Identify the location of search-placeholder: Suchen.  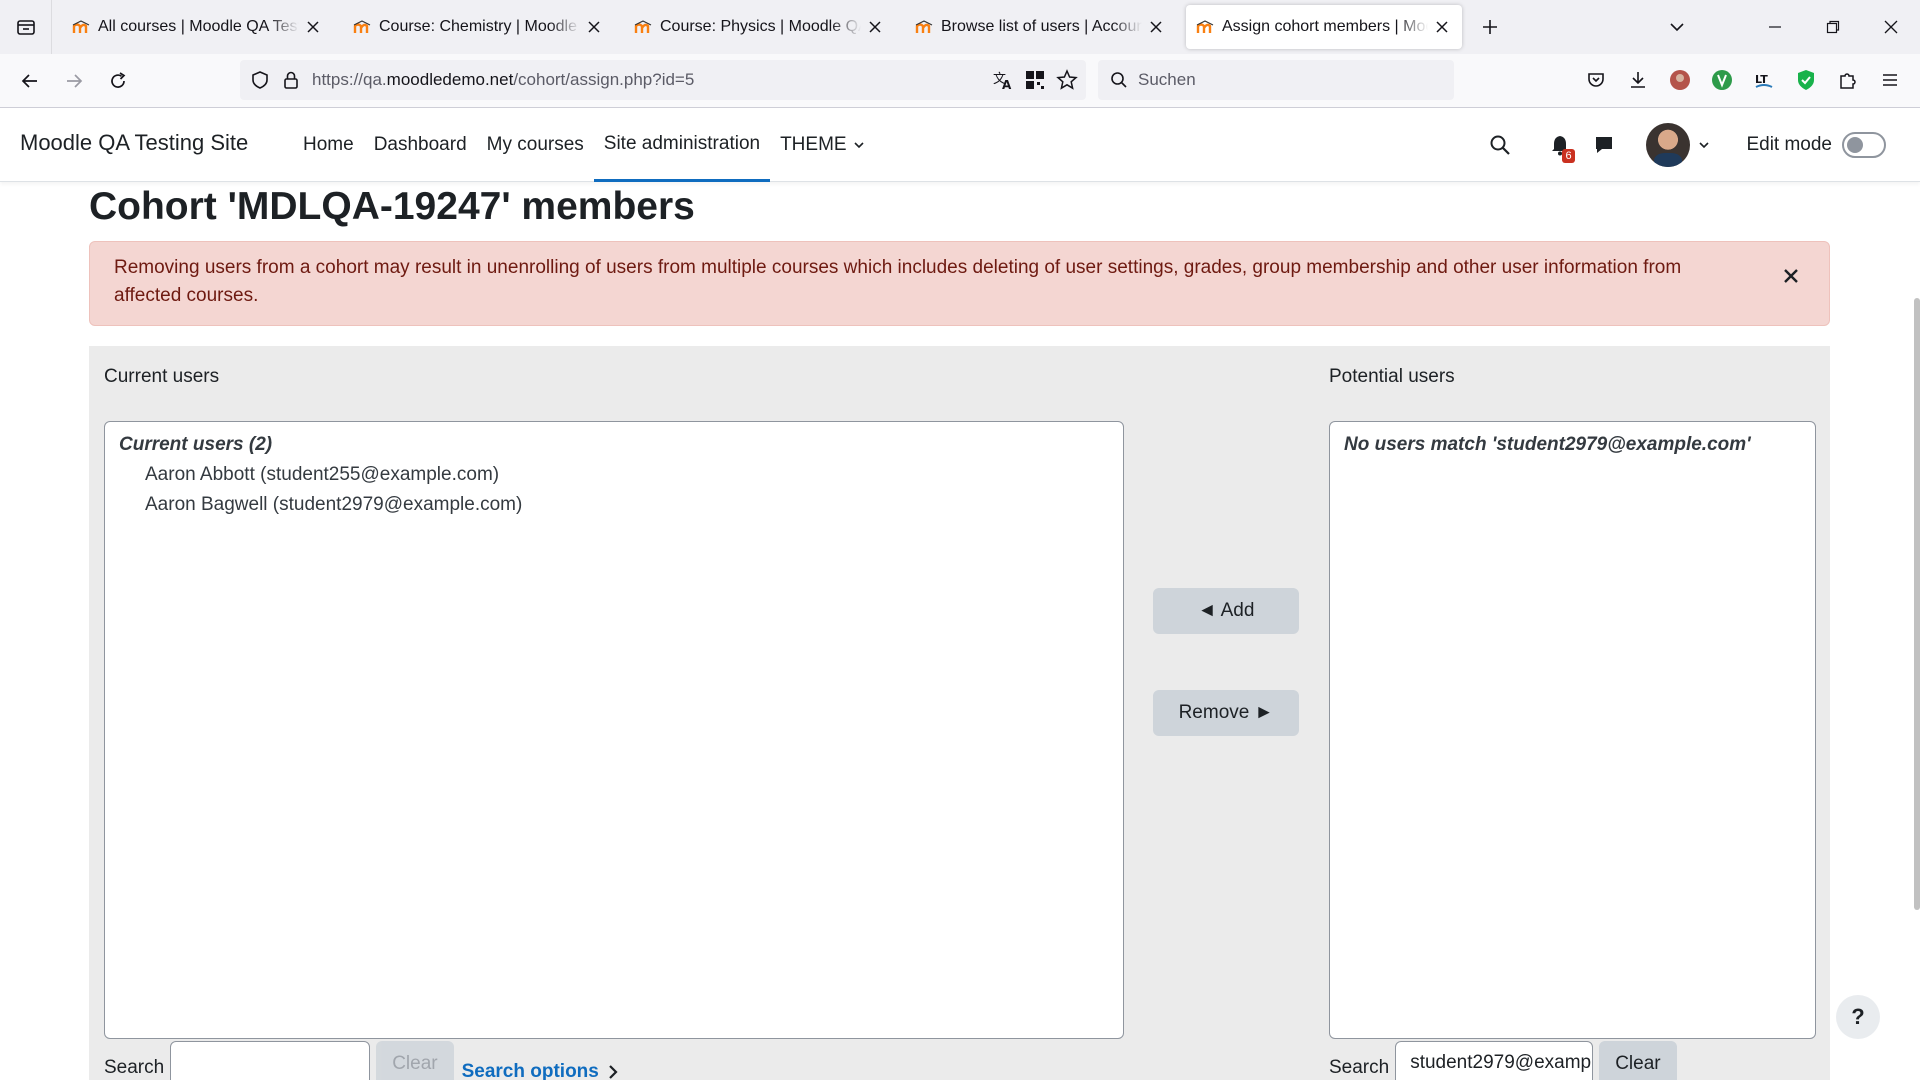
(1167, 79).